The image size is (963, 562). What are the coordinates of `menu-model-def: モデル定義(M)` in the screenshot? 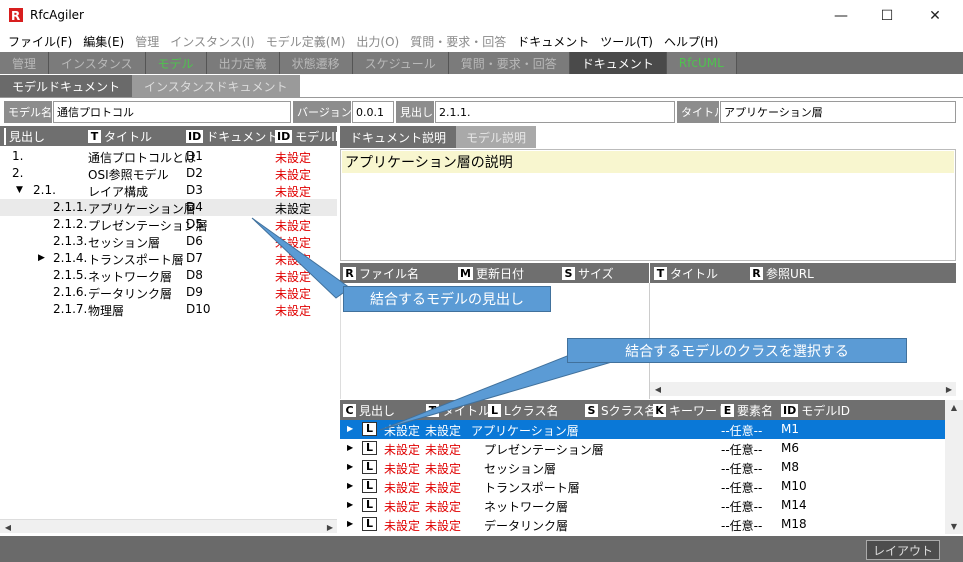 It's located at (306, 41).